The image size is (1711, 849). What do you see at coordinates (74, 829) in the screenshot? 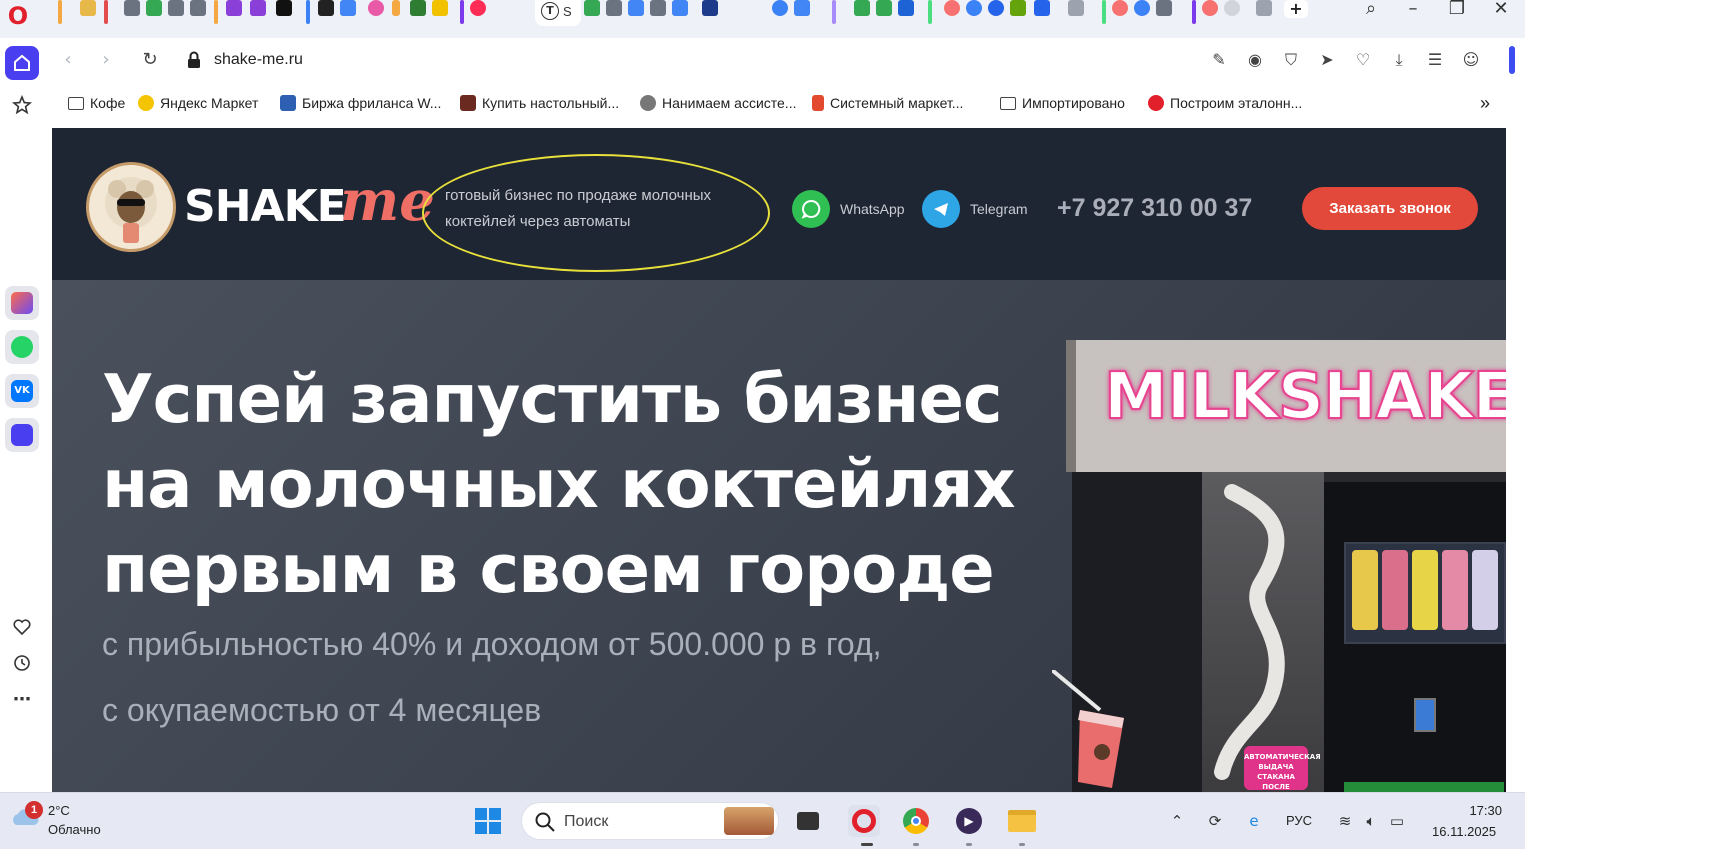
I see `weather-condition: Облачно` at bounding box center [74, 829].